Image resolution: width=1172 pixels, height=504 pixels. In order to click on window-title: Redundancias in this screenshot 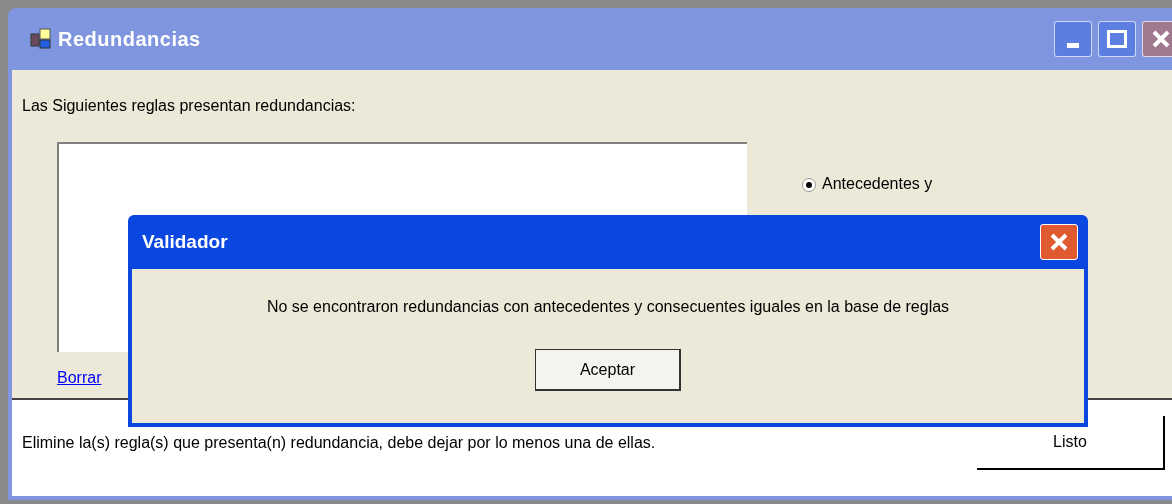, I will do `click(129, 39)`.